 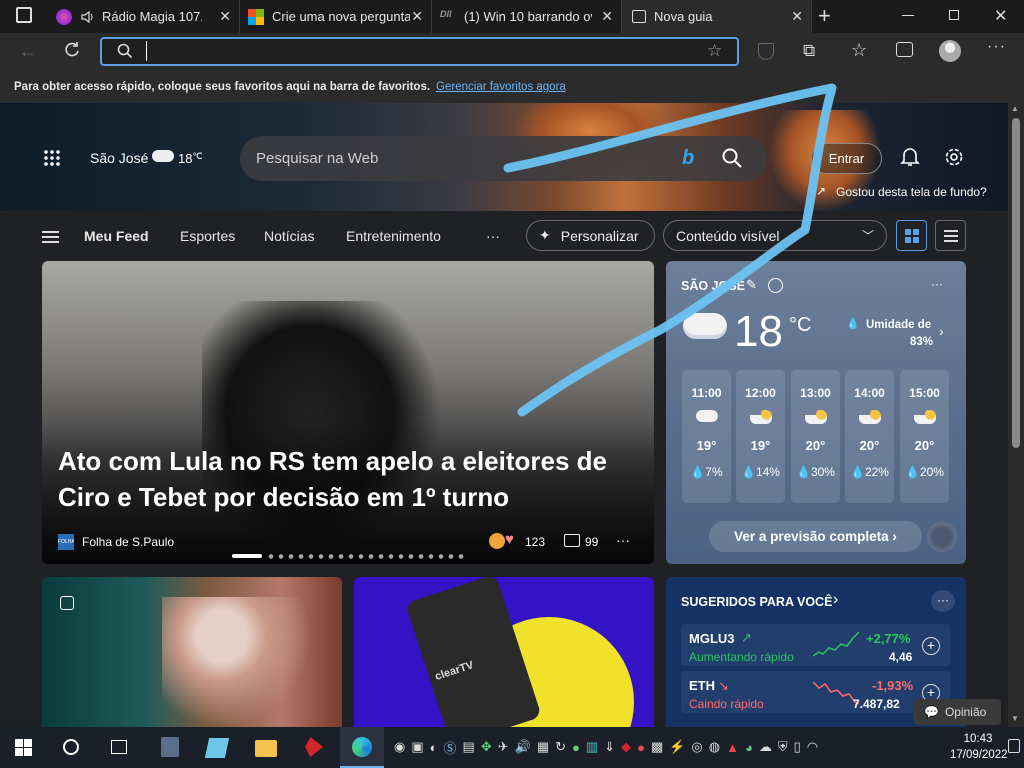 What do you see at coordinates (910, 159) in the screenshot?
I see `notifications-icon` at bounding box center [910, 159].